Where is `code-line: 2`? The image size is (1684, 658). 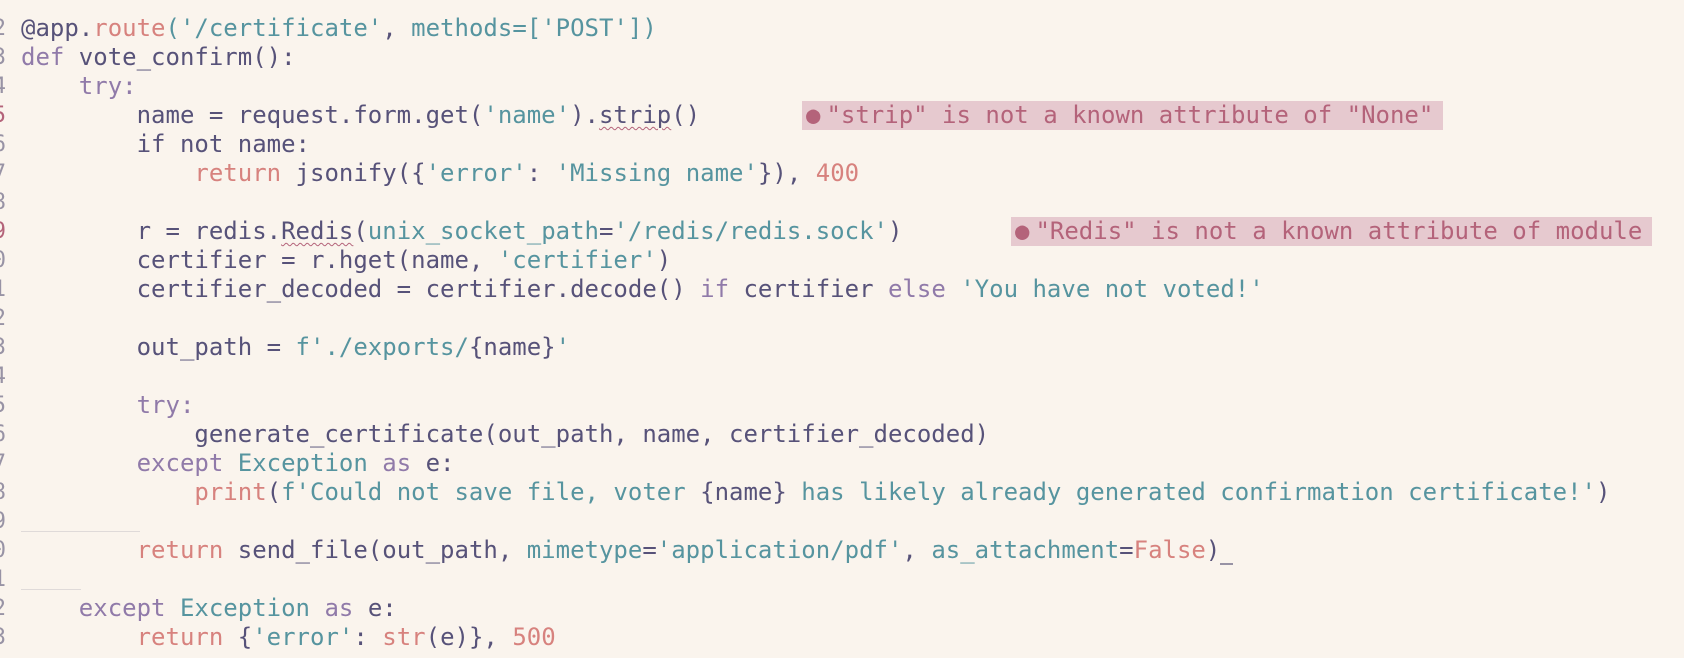 code-line: 2 is located at coordinates (842, 318).